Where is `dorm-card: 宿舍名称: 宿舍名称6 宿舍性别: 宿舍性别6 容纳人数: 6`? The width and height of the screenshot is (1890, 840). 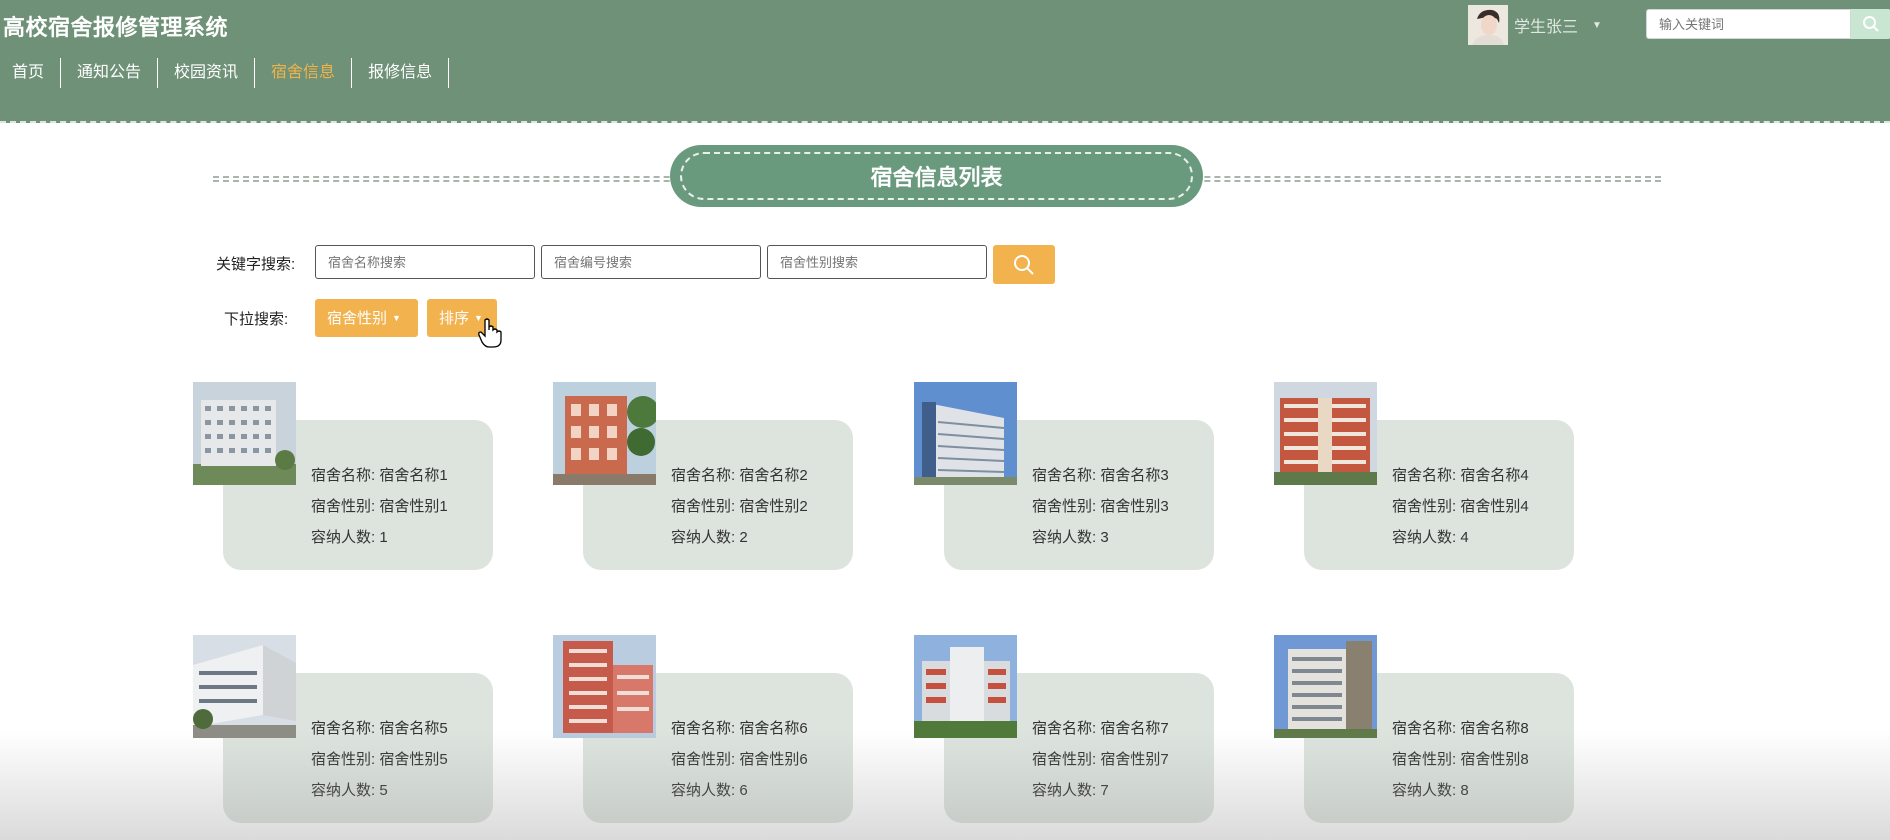
dorm-card: 宿舍名称: 宿舍名称6 宿舍性别: 宿舍性别6 容纳人数: 6 is located at coordinates (703, 735).